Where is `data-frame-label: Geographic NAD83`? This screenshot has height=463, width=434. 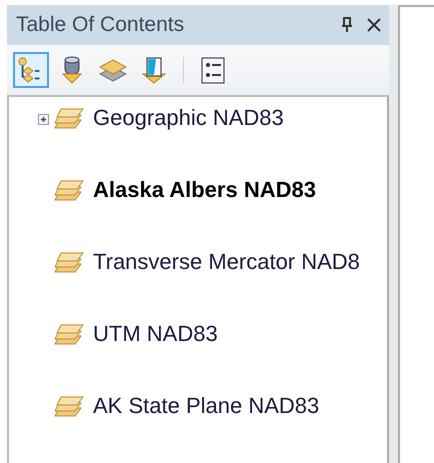
data-frame-label: Geographic NAD83 is located at coordinates (188, 118).